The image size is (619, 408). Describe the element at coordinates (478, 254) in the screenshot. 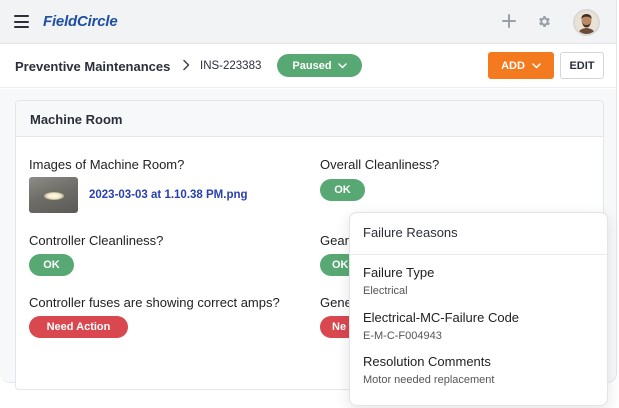

I see `popover-divider` at that location.